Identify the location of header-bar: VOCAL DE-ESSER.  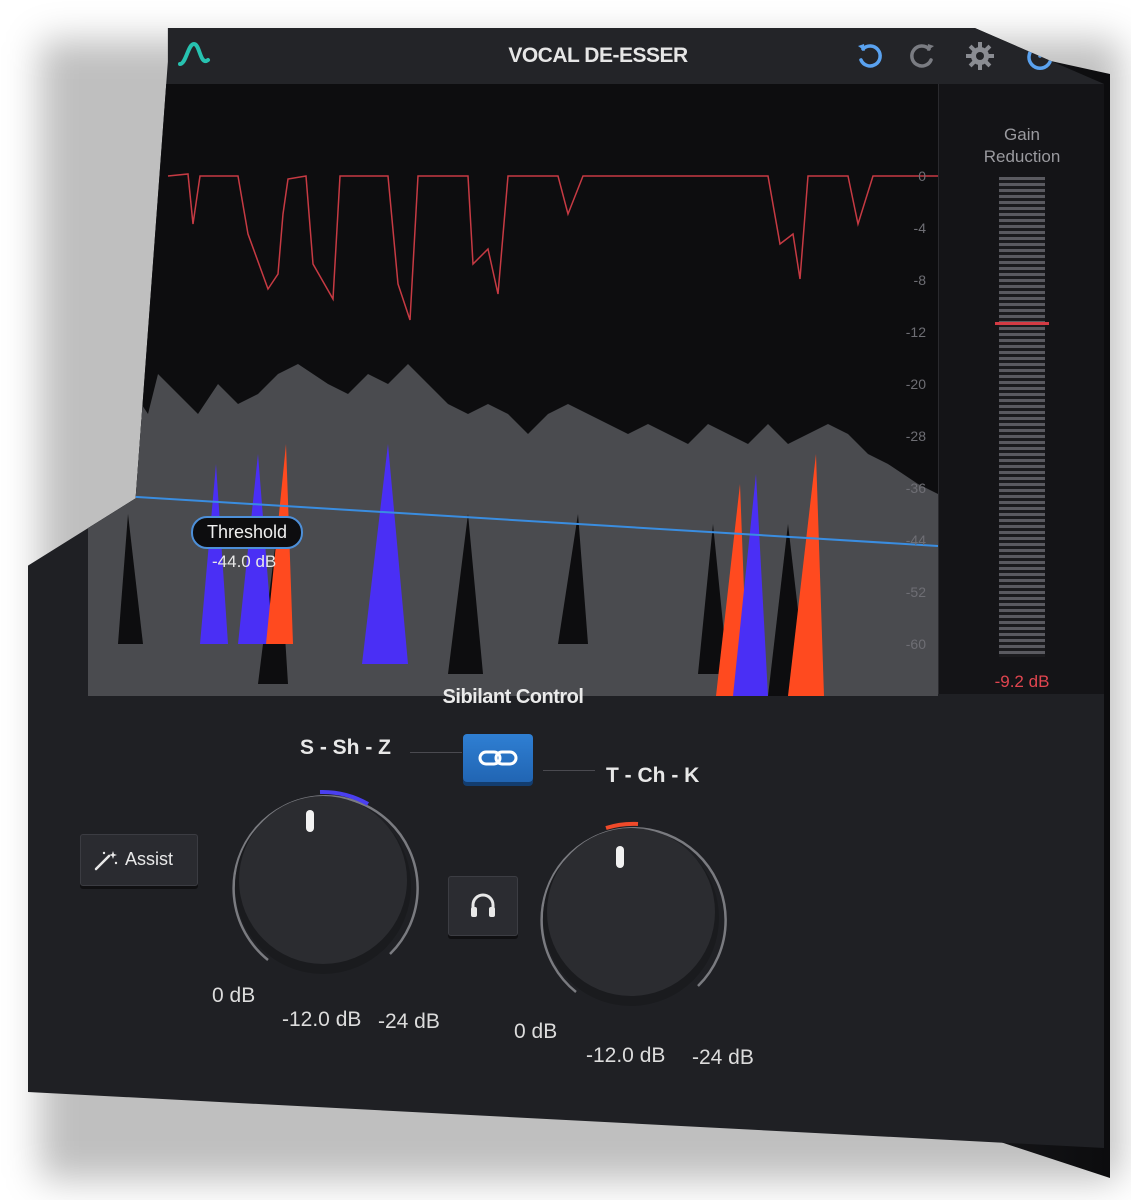
(636, 56).